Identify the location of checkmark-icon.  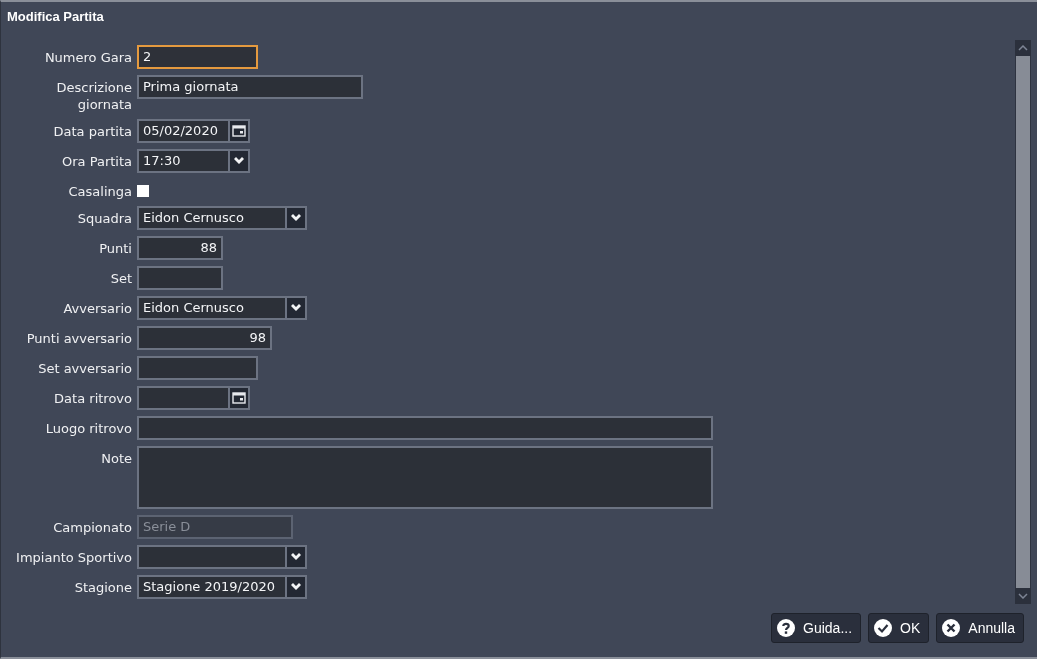
(883, 628).